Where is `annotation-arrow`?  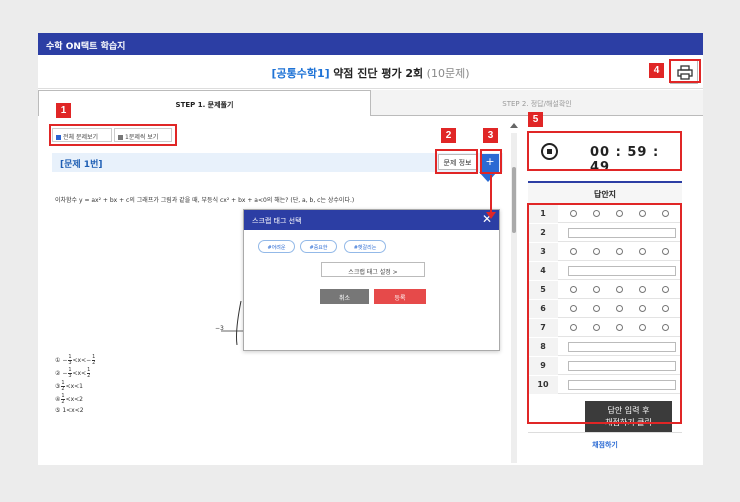 annotation-arrow is located at coordinates (491, 195).